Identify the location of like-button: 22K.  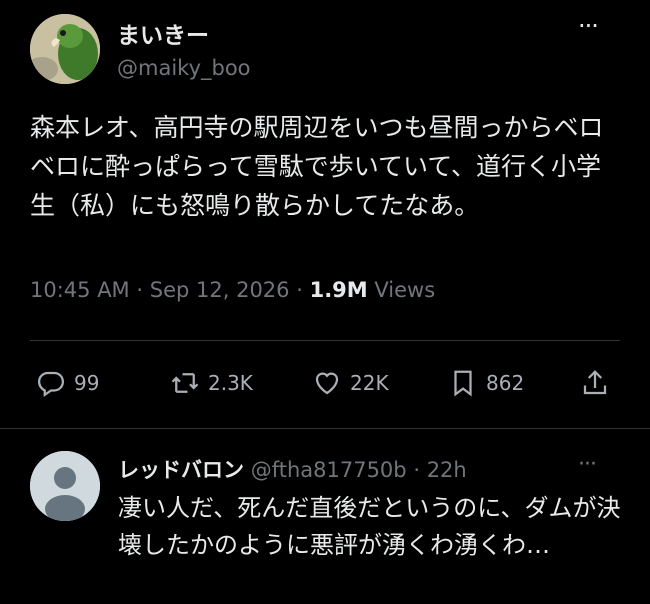
(350, 383).